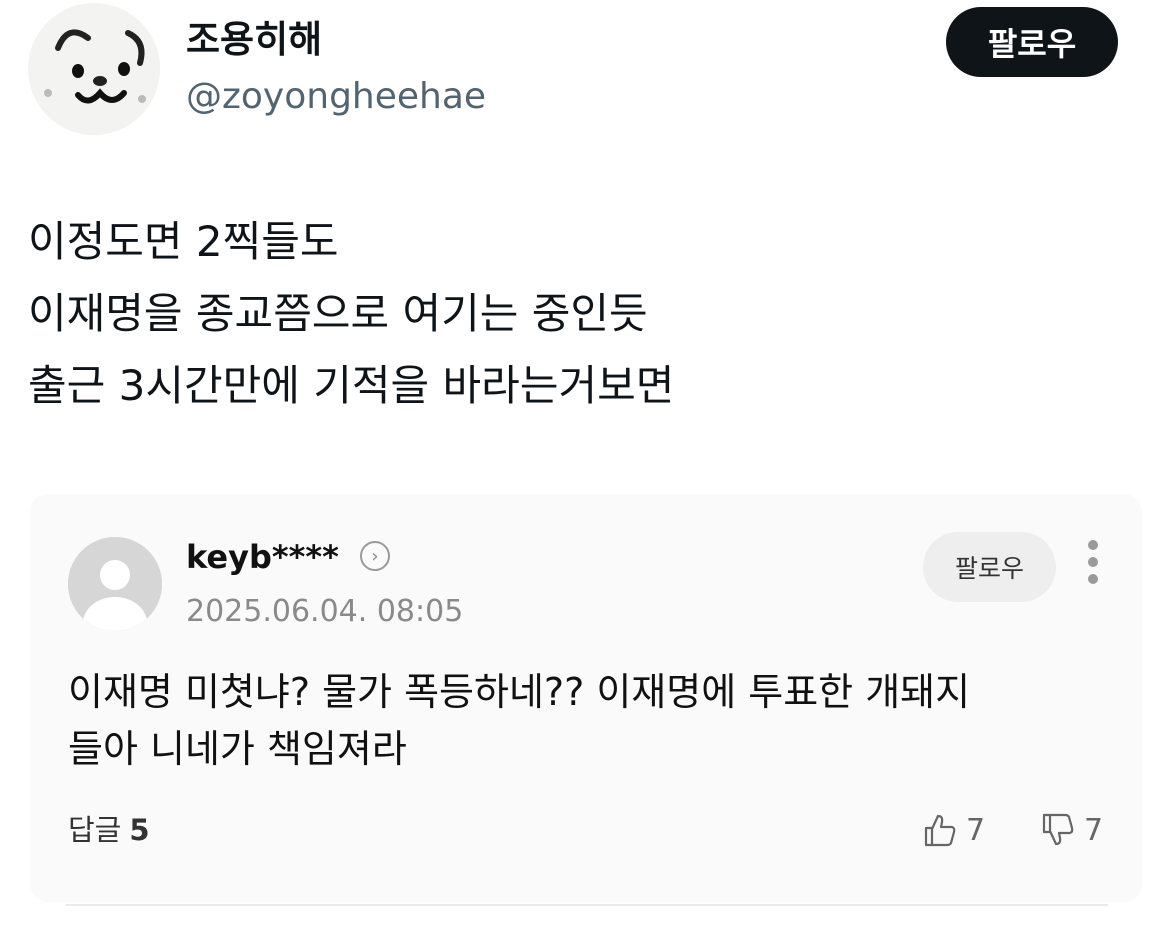 Image resolution: width=1170 pixels, height=939 pixels. I want to click on like-count: 7, so click(976, 830).